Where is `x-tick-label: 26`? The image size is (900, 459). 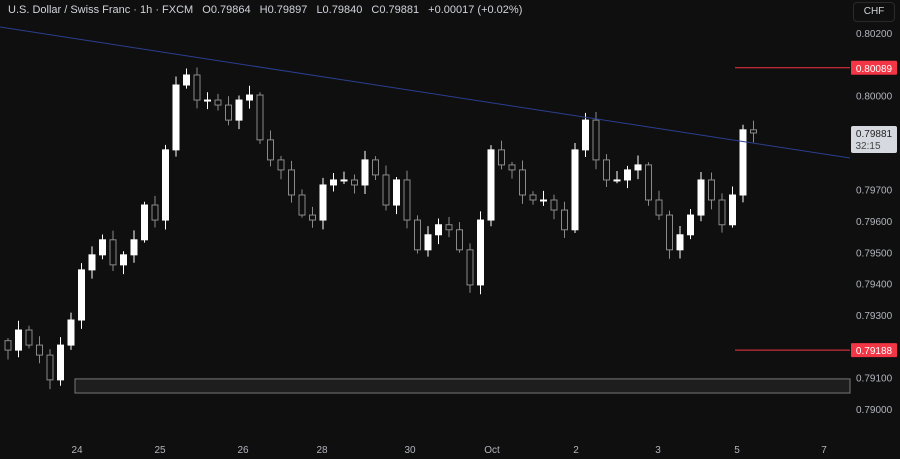 x-tick-label: 26 is located at coordinates (243, 450).